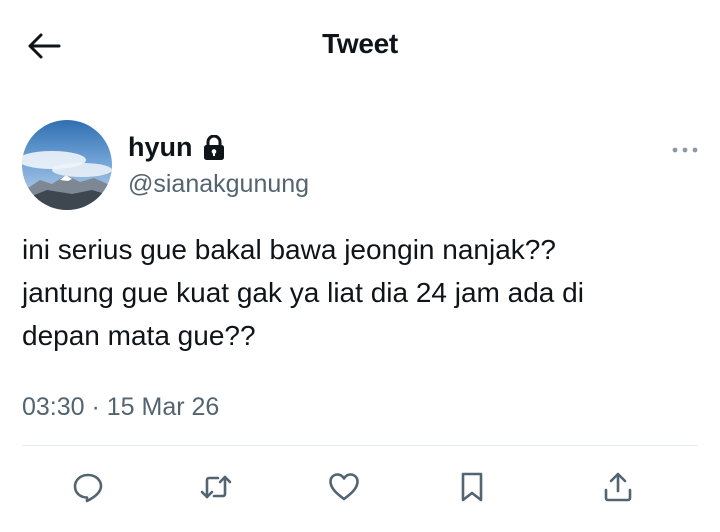 This screenshot has height=532, width=720. I want to click on retweet-button, so click(216, 487).